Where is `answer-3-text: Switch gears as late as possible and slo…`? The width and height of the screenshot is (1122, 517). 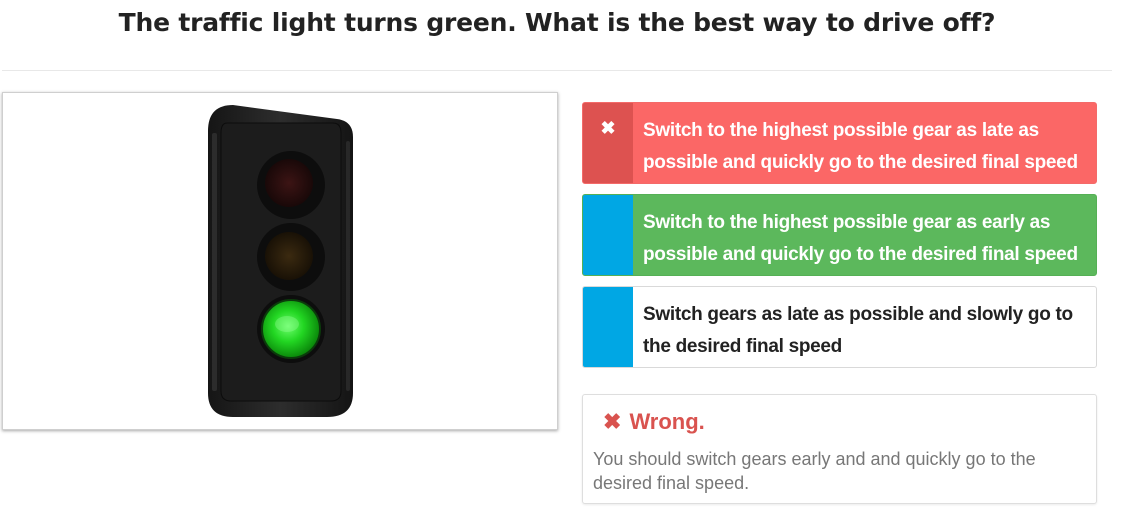 answer-3-text: Switch gears as late as possible and slo… is located at coordinates (858, 330).